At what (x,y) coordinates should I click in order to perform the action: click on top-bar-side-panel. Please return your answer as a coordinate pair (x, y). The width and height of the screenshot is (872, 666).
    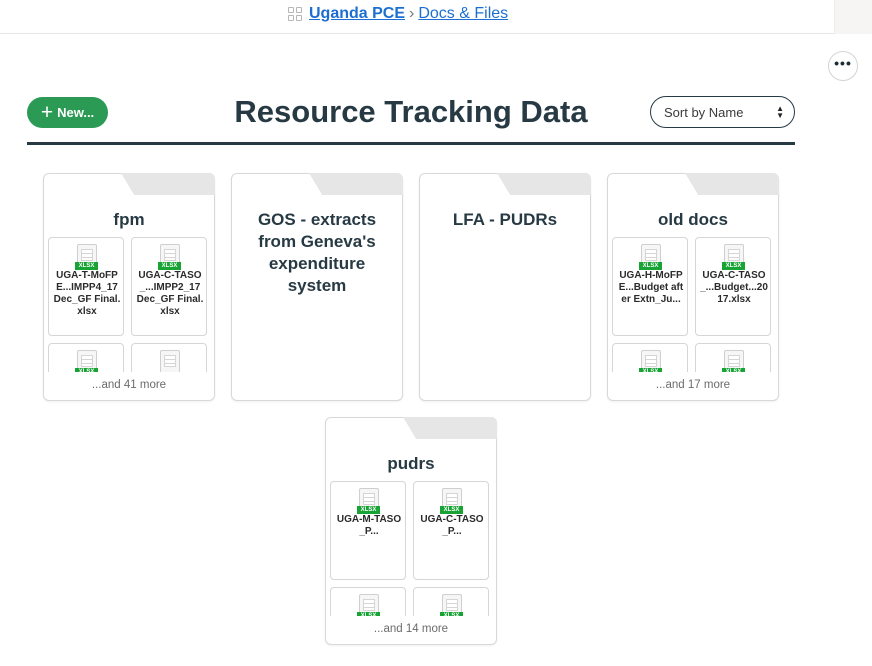
    Looking at the image, I should click on (853, 17).